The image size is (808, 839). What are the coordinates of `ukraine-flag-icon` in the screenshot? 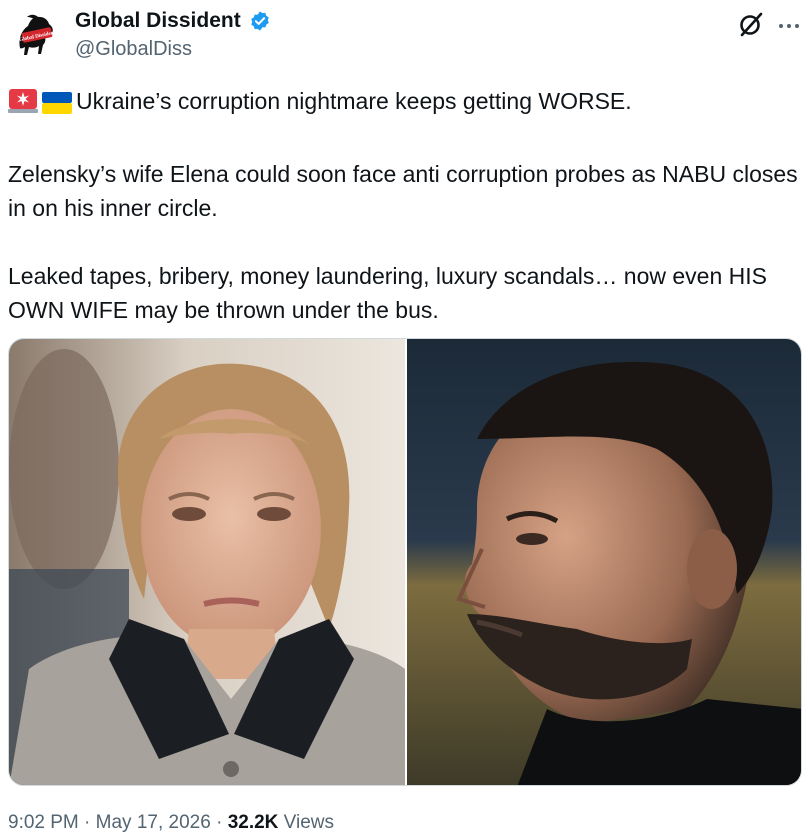 It's located at (57, 106).